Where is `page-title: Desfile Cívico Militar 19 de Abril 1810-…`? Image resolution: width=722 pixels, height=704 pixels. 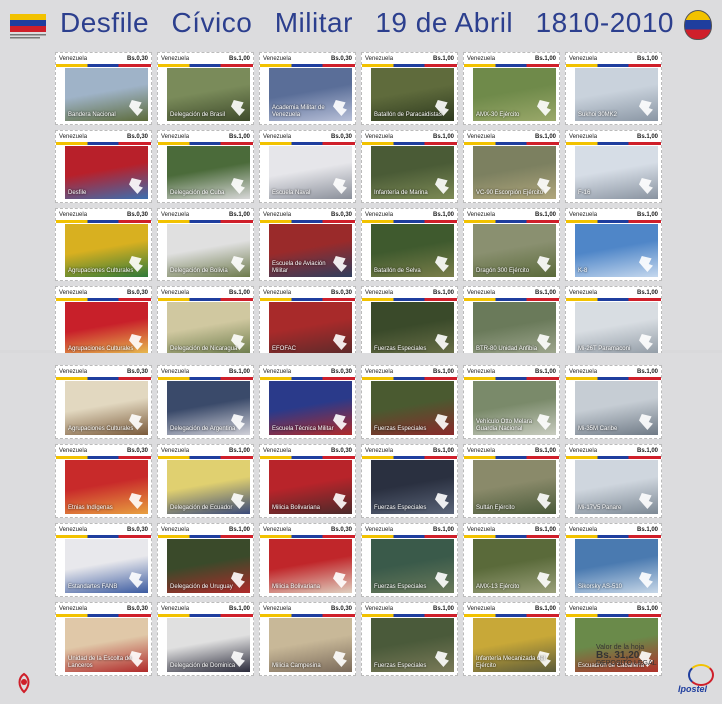 page-title: Desfile Cívico Militar 19 de Abril 1810-… is located at coordinates (367, 22).